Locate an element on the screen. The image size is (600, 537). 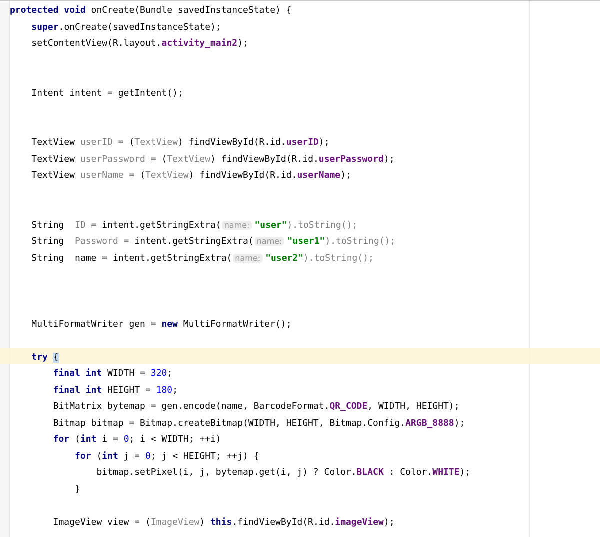
code-line: final int WIDTH = 320; is located at coordinates (112, 374).